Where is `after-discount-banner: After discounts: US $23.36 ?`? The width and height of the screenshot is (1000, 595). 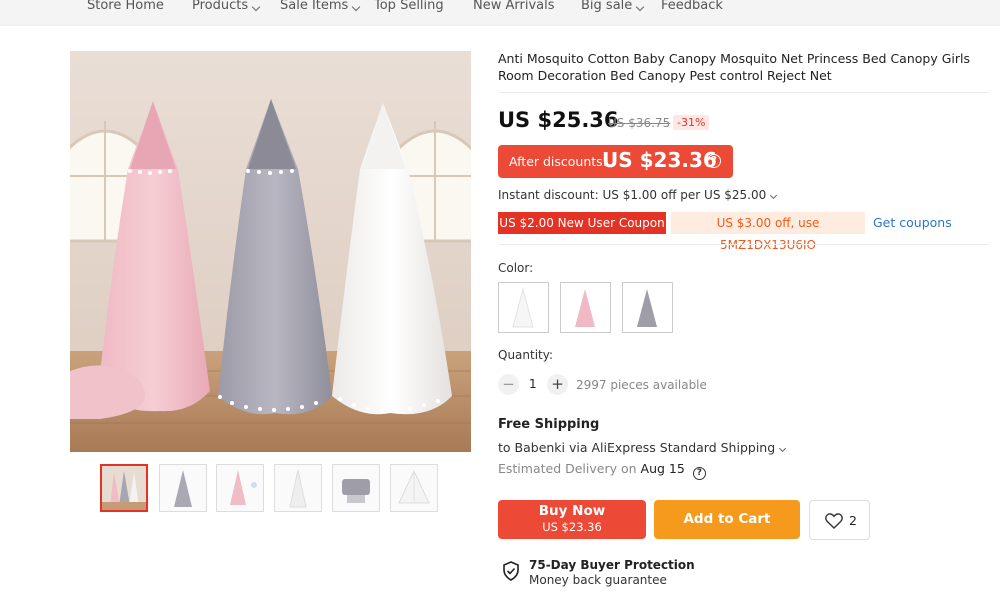 after-discount-banner: After discounts: US $23.36 ? is located at coordinates (615, 161).